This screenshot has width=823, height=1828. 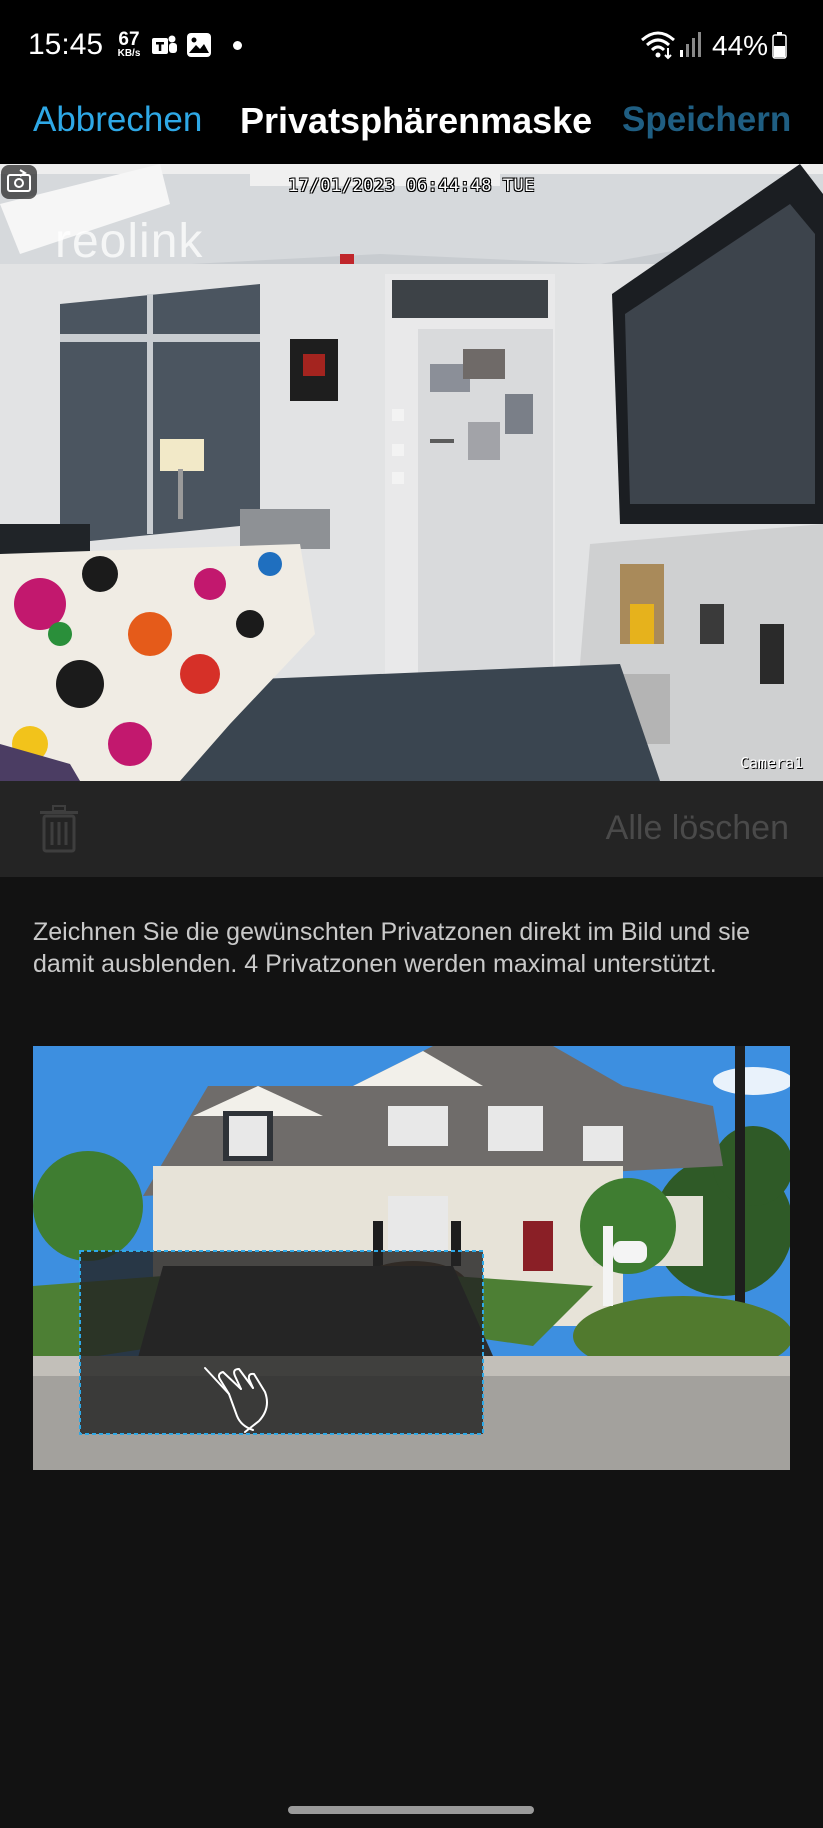 What do you see at coordinates (411, 46) in the screenshot?
I see `status-bar: 15:45 67 KB/s 44%` at bounding box center [411, 46].